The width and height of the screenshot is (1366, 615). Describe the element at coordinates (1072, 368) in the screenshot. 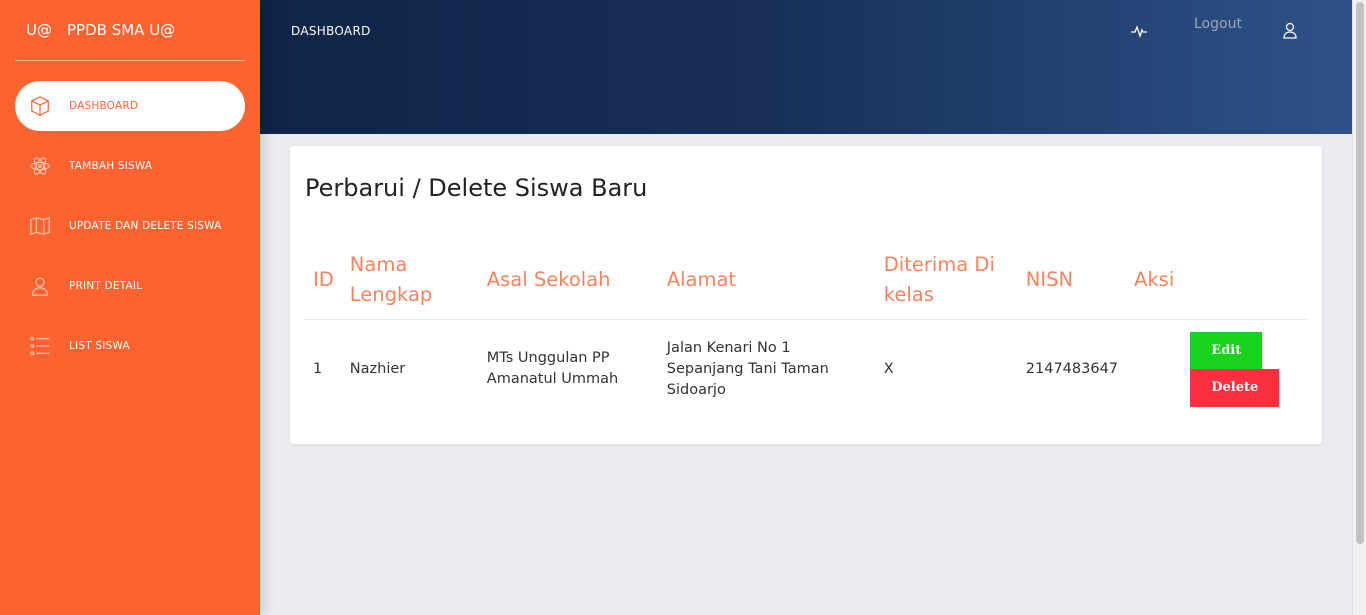

I see `cell-nisn: 2147483647` at that location.